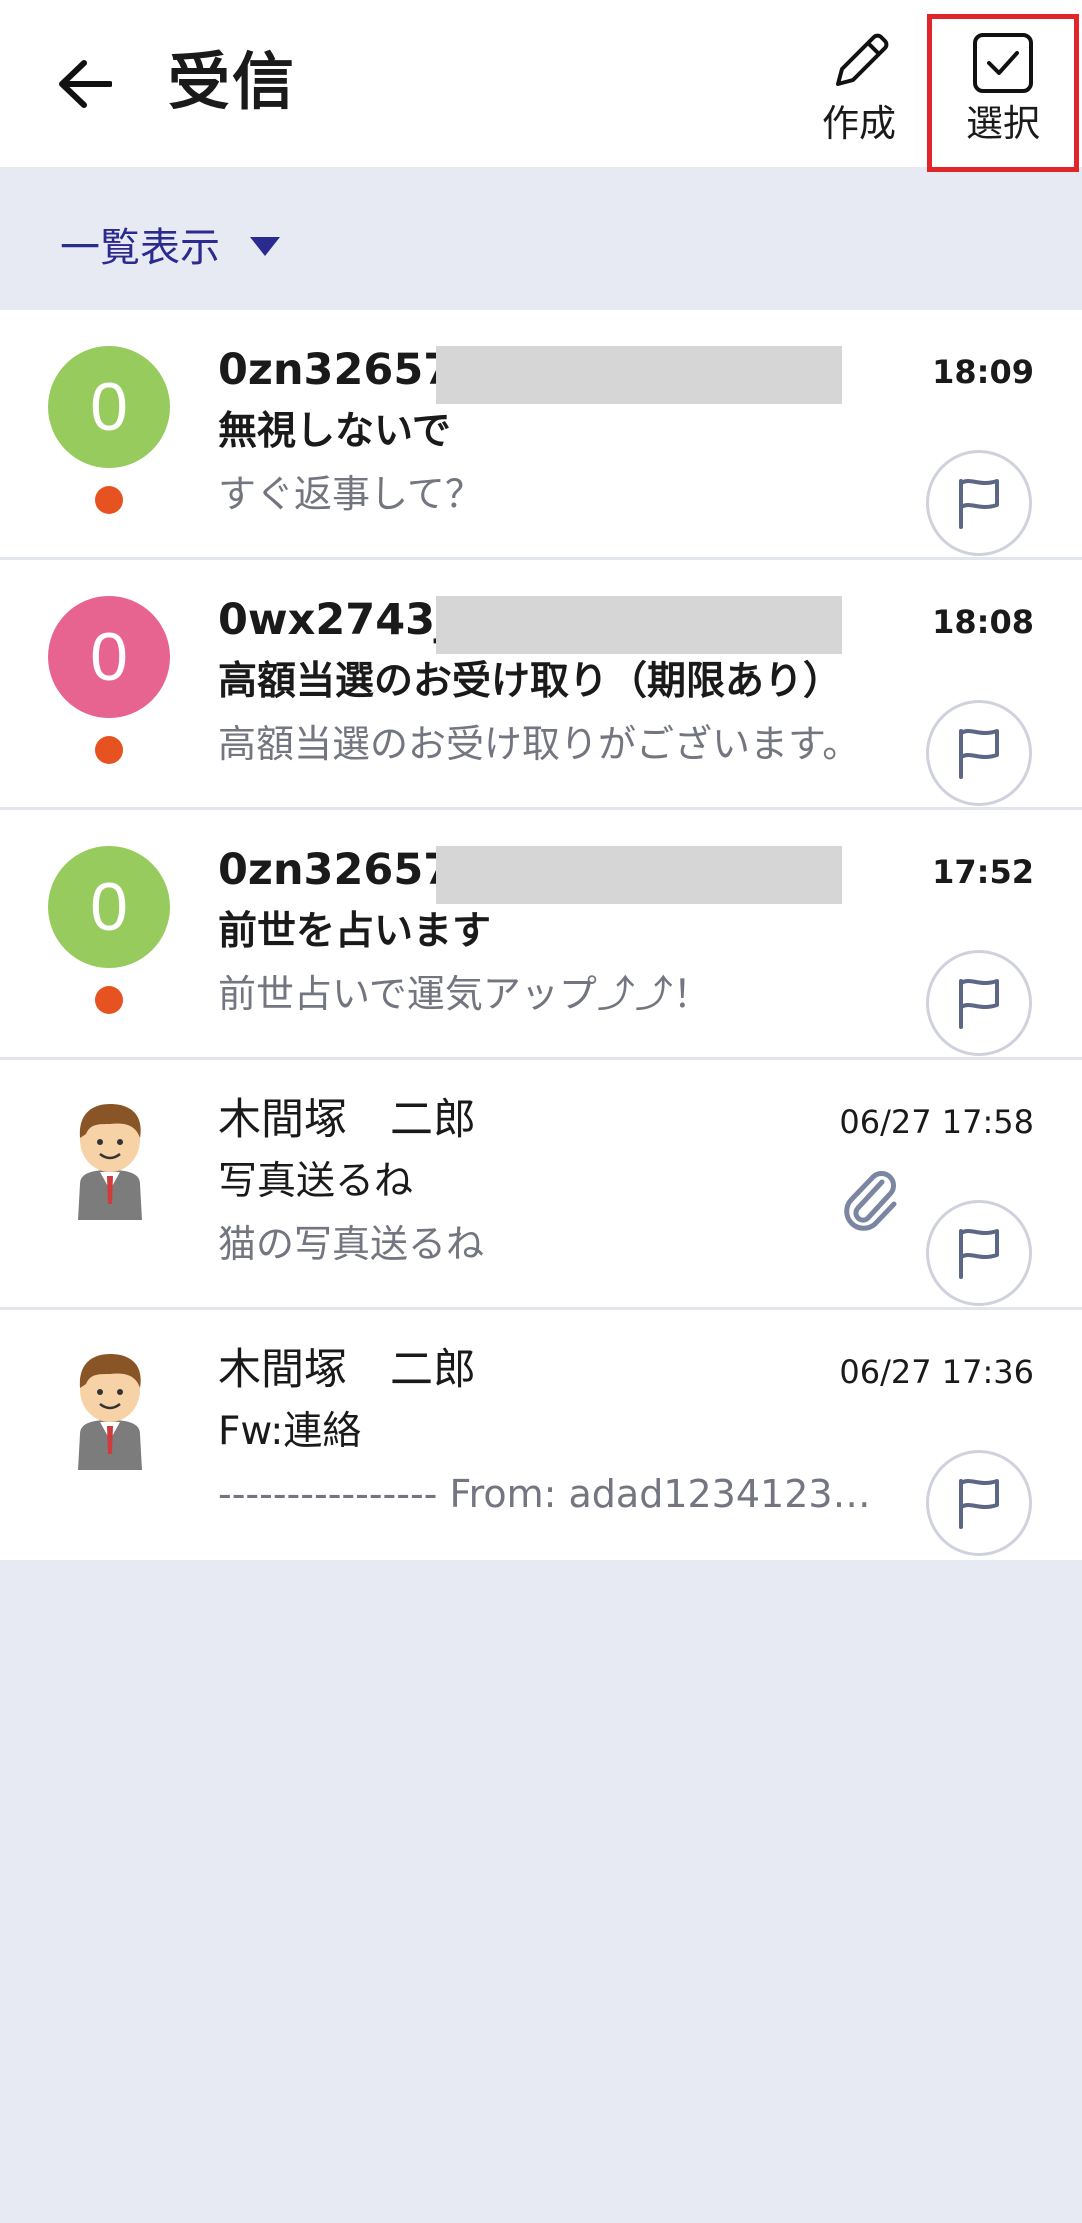 Image resolution: width=1082 pixels, height=2223 pixels. Describe the element at coordinates (983, 372) in the screenshot. I see `message-time: 18:09` at that location.